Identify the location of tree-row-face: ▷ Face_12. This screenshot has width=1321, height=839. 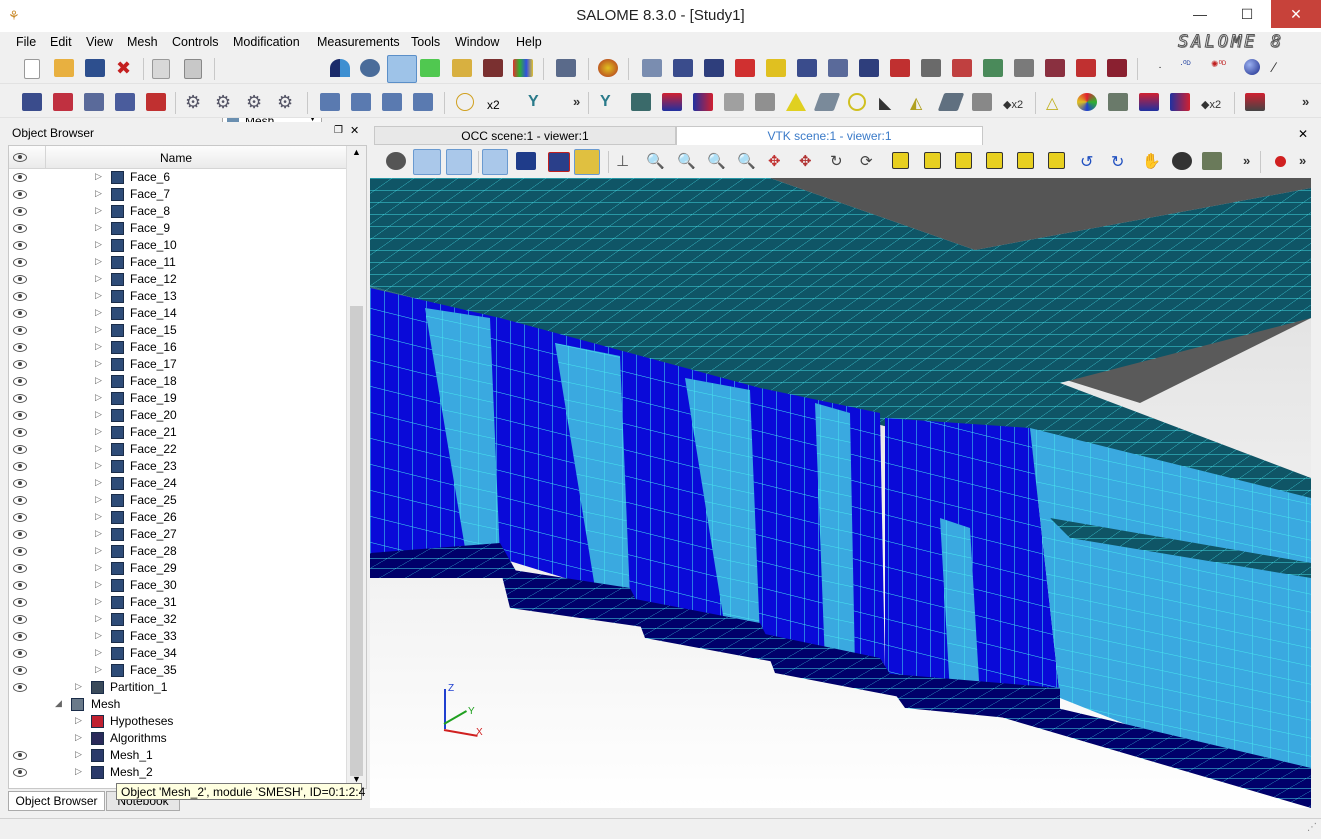
(177, 279).